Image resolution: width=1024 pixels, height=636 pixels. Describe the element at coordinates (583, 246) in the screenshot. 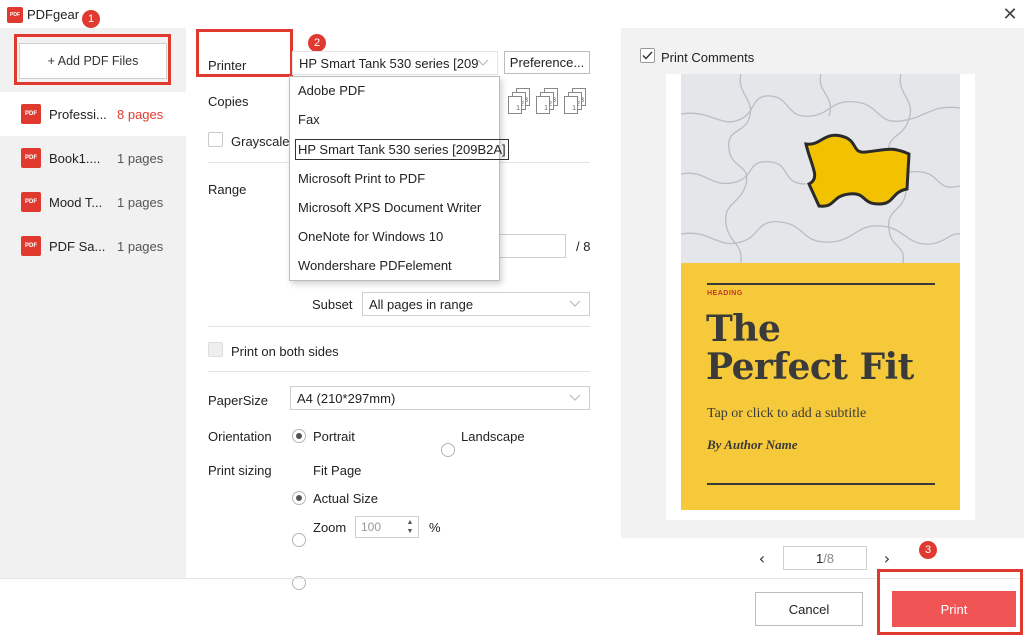

I see `page-total: / 8` at that location.